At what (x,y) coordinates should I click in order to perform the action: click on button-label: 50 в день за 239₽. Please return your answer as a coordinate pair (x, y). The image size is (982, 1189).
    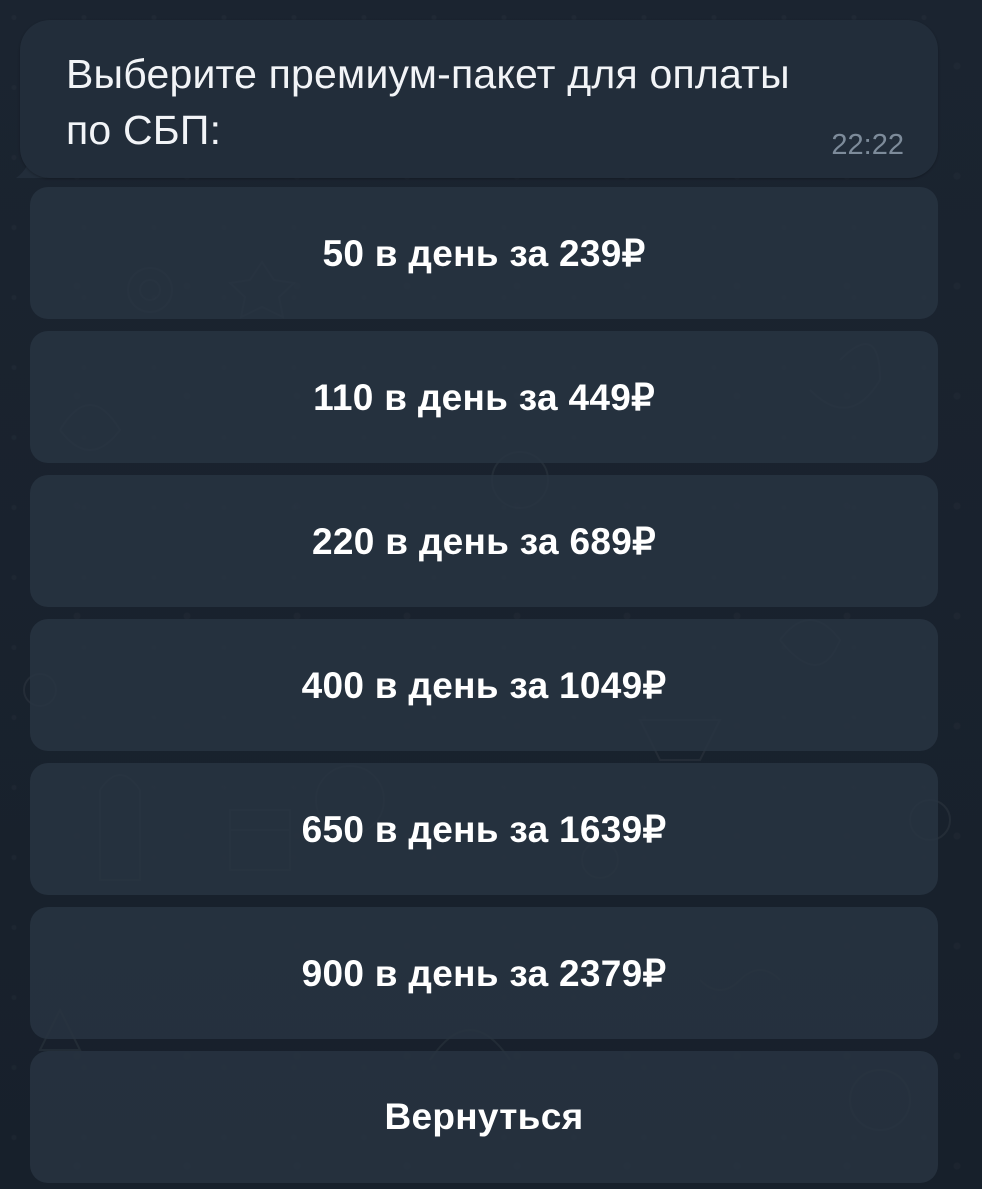
    Looking at the image, I should click on (484, 253).